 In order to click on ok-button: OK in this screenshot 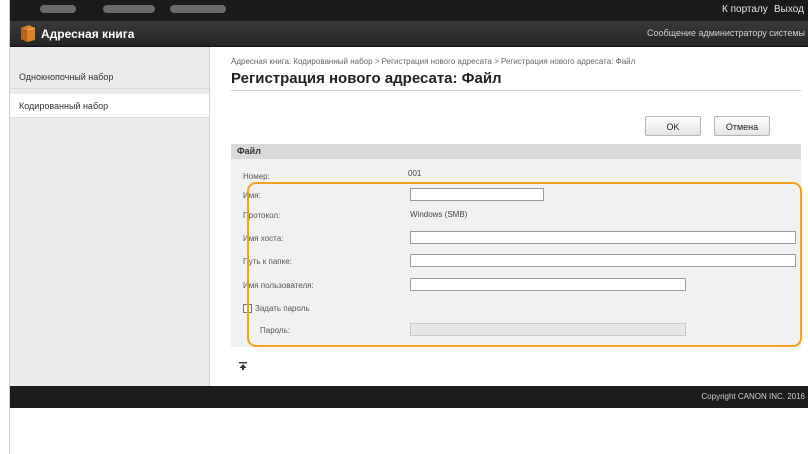, I will do `click(673, 126)`.